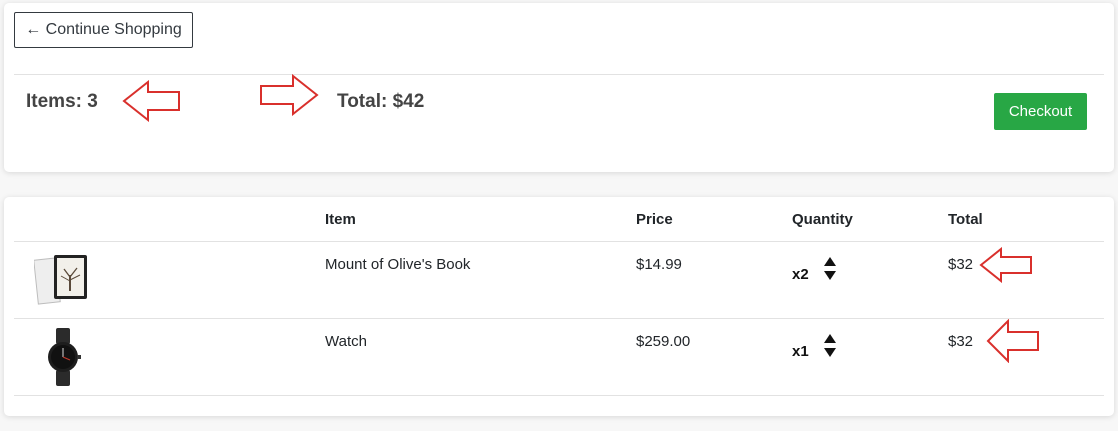 The width and height of the screenshot is (1118, 431). What do you see at coordinates (340, 219) in the screenshot?
I see `column-header-item: Item` at bounding box center [340, 219].